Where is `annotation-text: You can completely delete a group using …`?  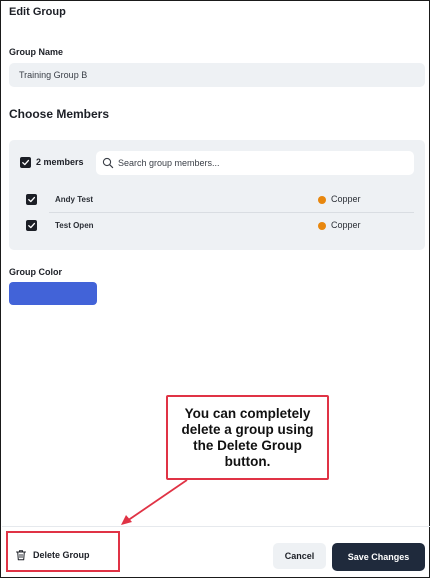
annotation-text: You can completely delete a group using … is located at coordinates (247, 437).